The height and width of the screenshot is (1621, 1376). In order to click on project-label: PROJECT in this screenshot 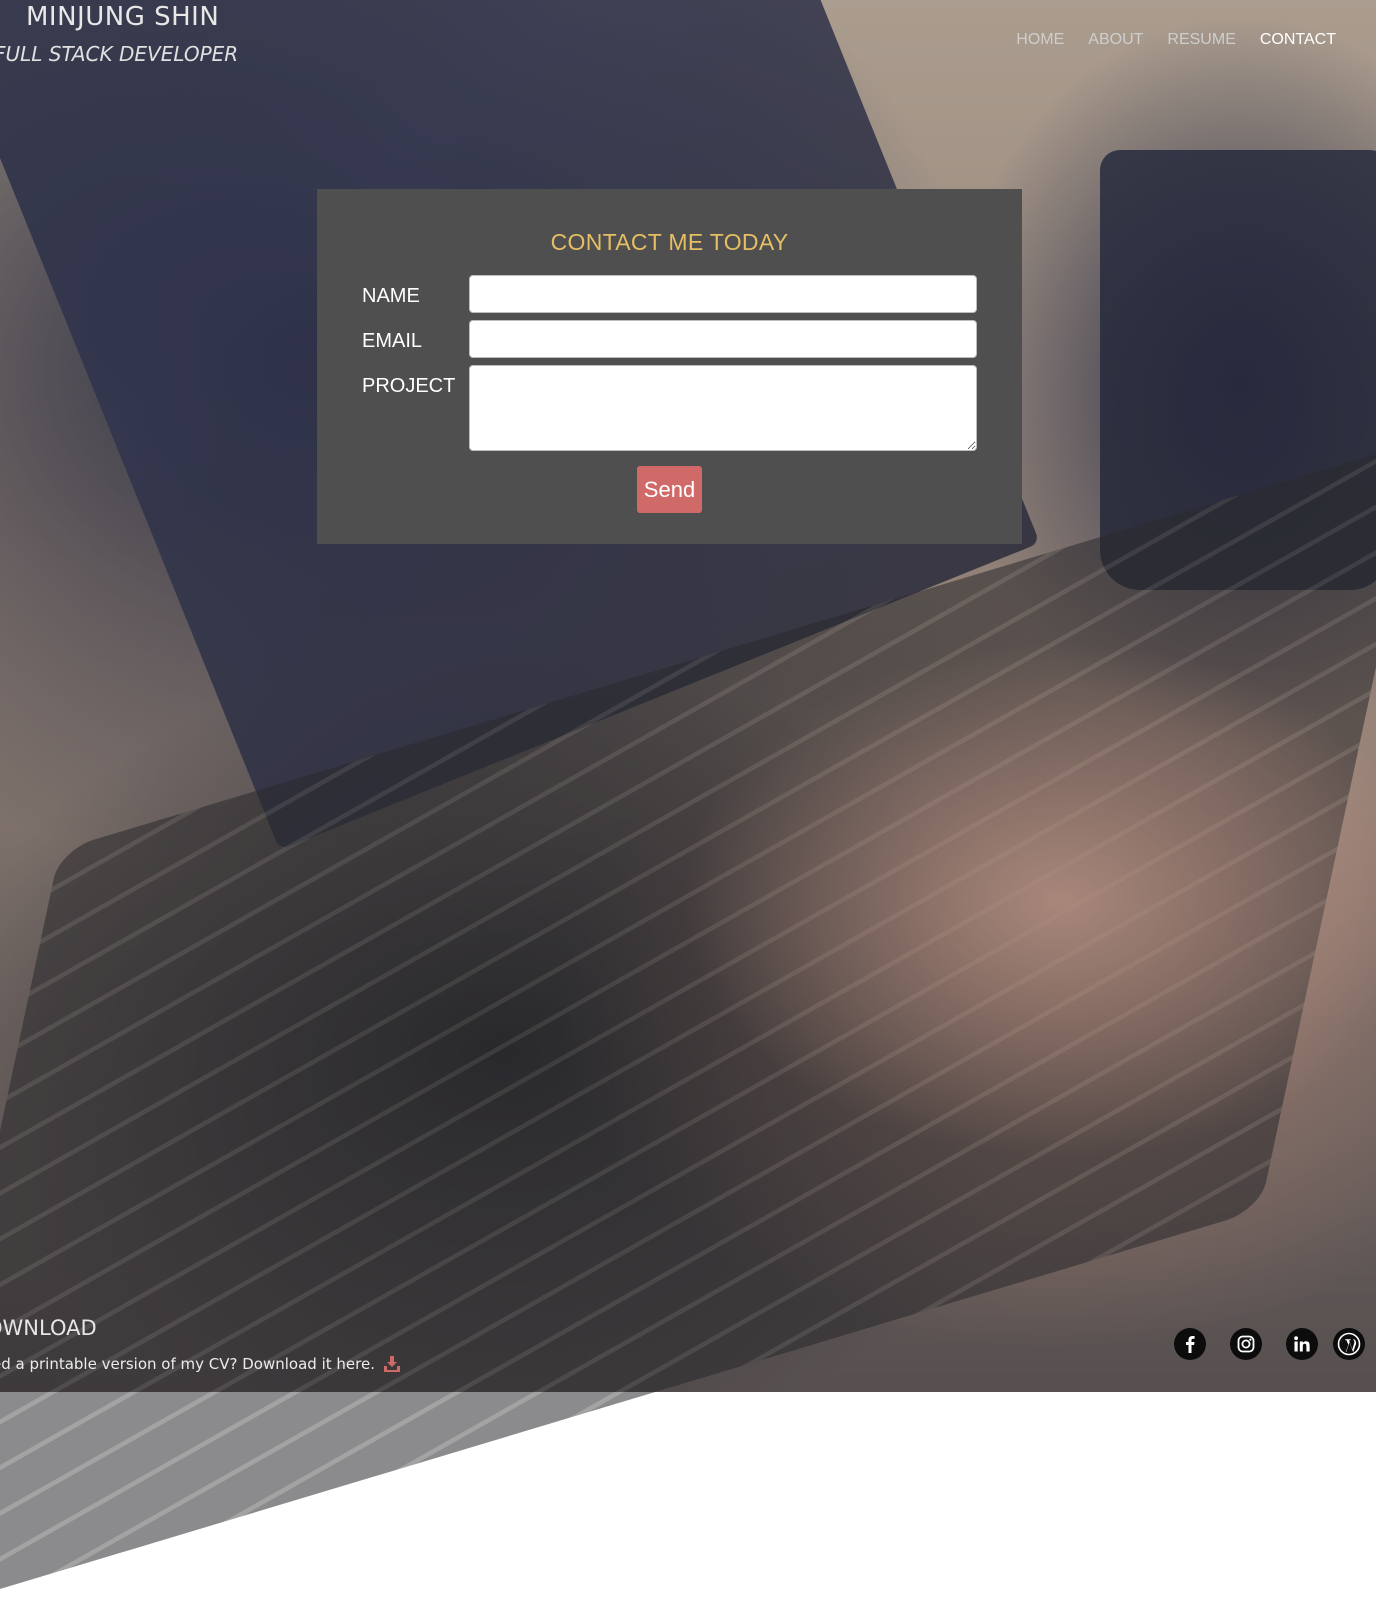, I will do `click(409, 386)`.